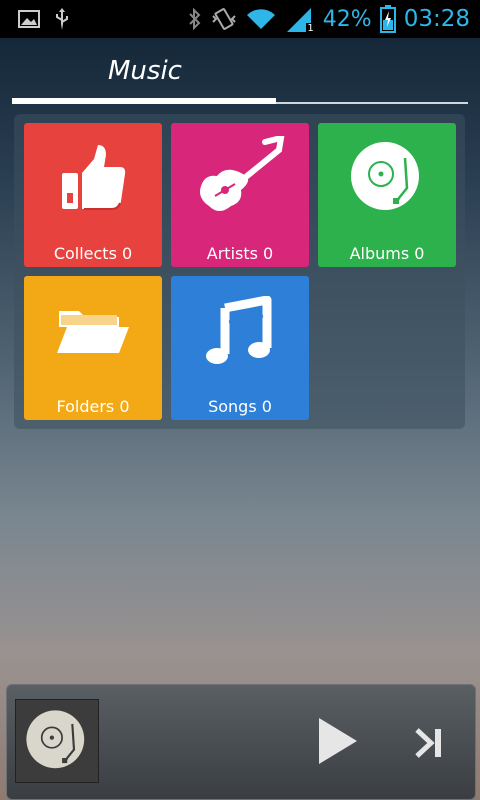  Describe the element at coordinates (387, 253) in the screenshot. I see `albums-label: Albums 0` at that location.